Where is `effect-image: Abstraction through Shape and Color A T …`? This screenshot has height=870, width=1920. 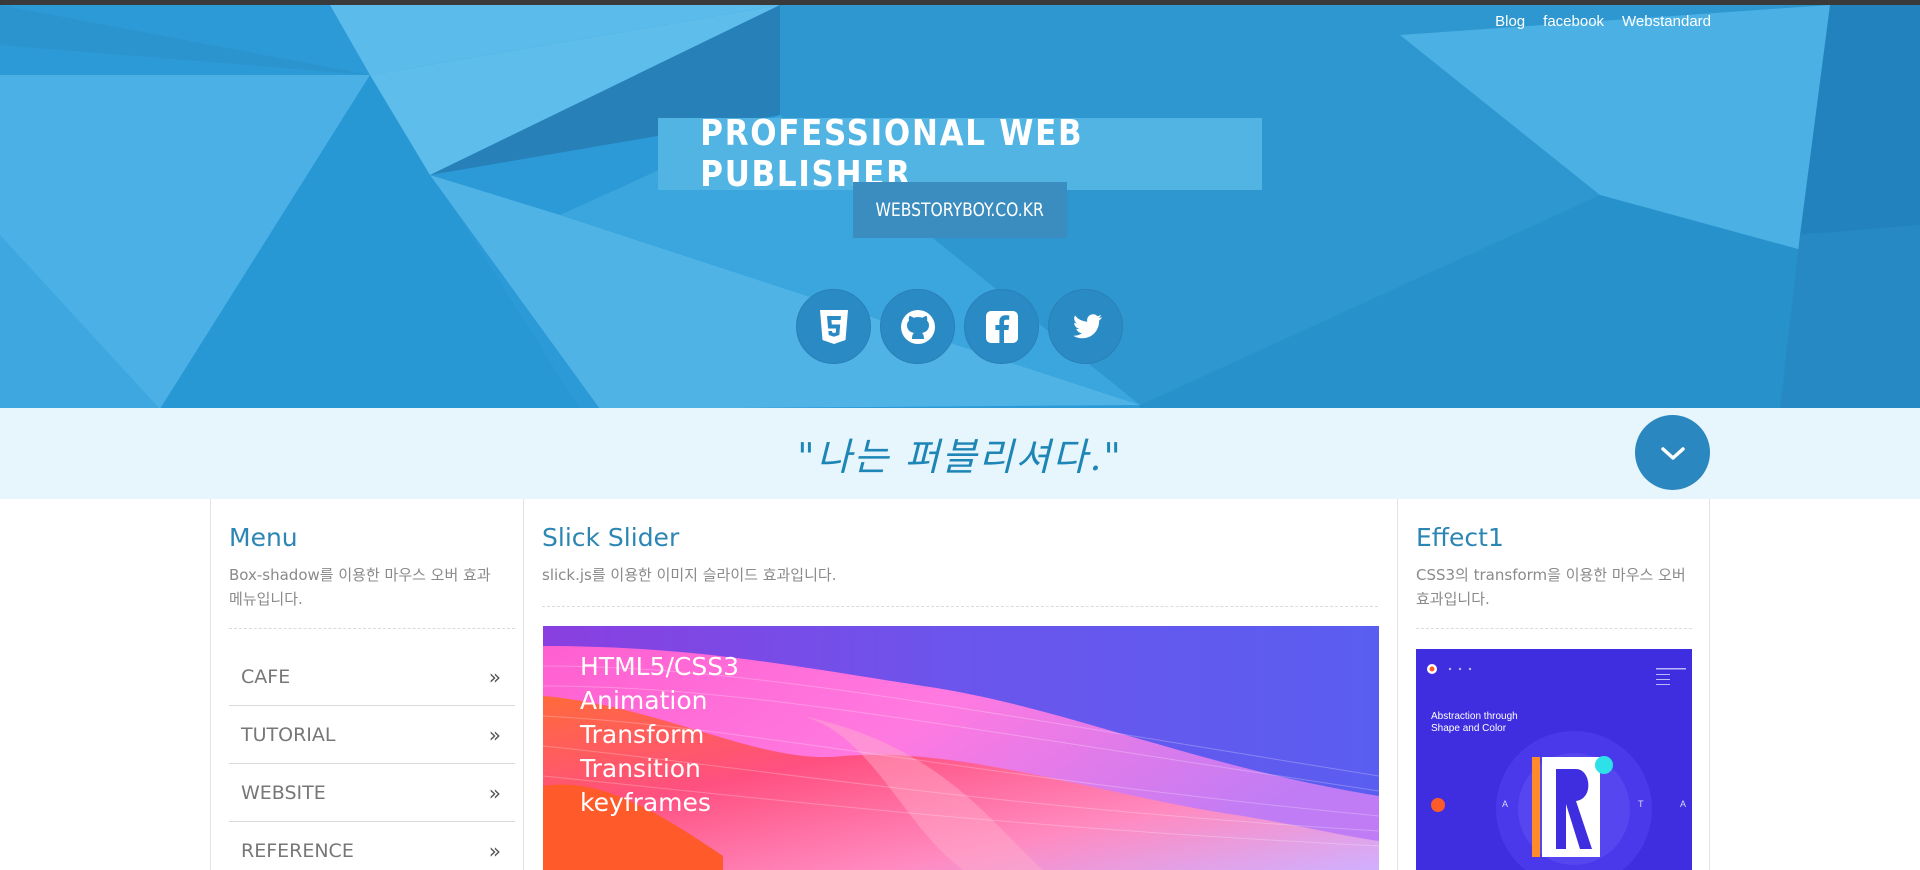 effect-image: Abstraction through Shape and Color A T … is located at coordinates (1554, 759).